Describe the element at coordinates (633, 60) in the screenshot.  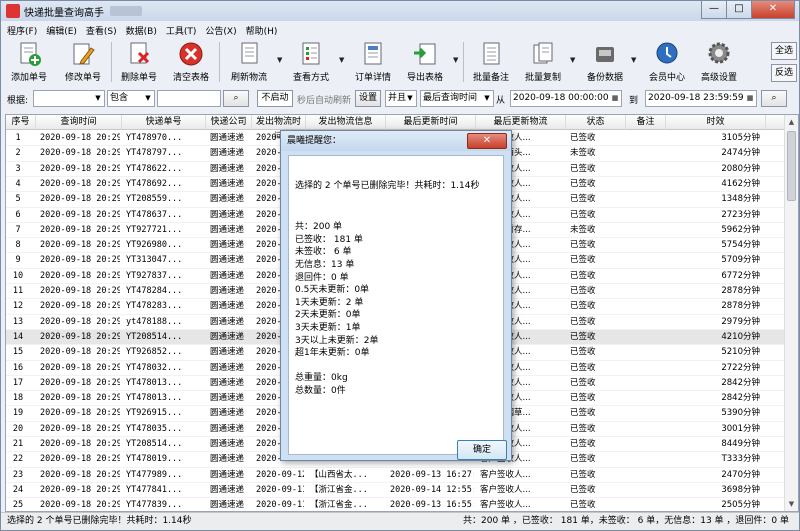
I see `backup-dropdown-icon: ▼` at that location.